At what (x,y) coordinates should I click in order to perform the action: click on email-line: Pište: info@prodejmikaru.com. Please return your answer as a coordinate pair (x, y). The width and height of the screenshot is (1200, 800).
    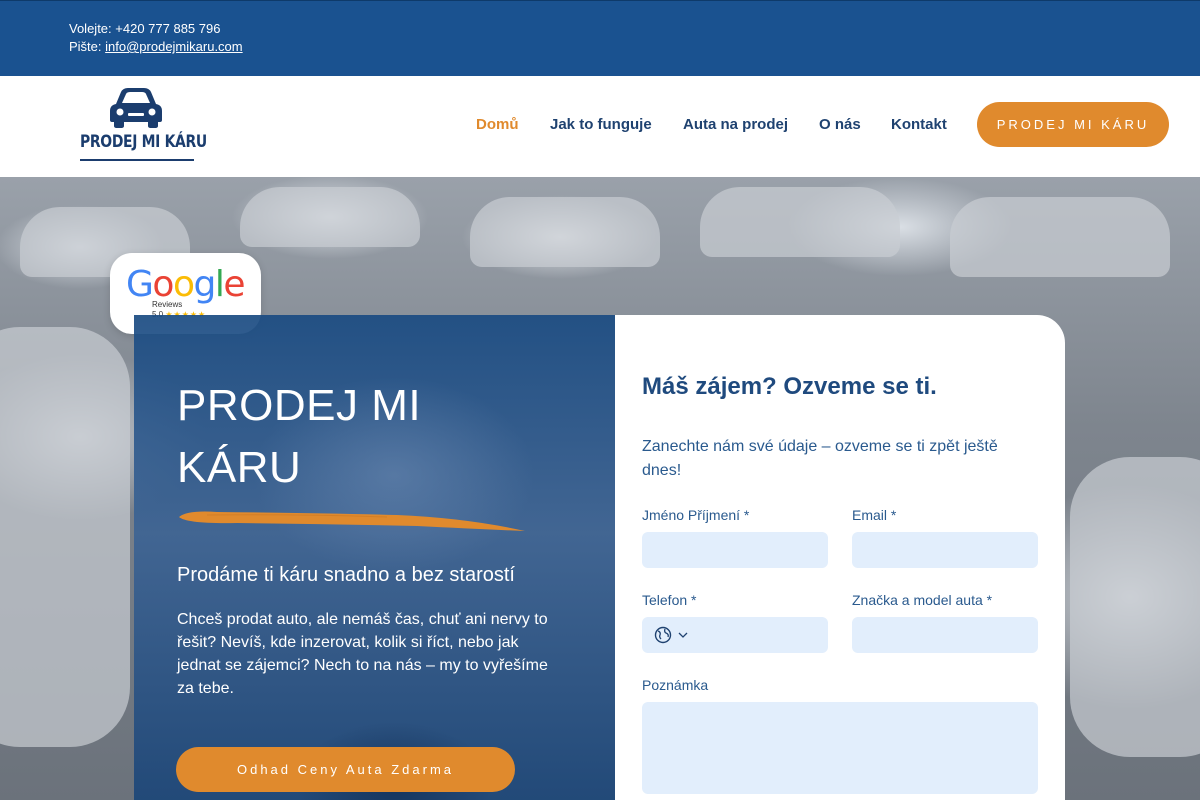
    Looking at the image, I should click on (156, 46).